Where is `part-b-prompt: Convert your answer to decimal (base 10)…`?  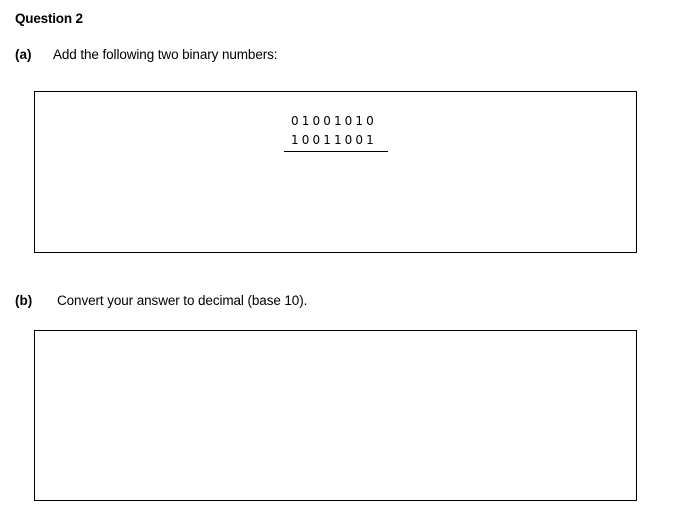 part-b-prompt: Convert your answer to decimal (base 10)… is located at coordinates (182, 300).